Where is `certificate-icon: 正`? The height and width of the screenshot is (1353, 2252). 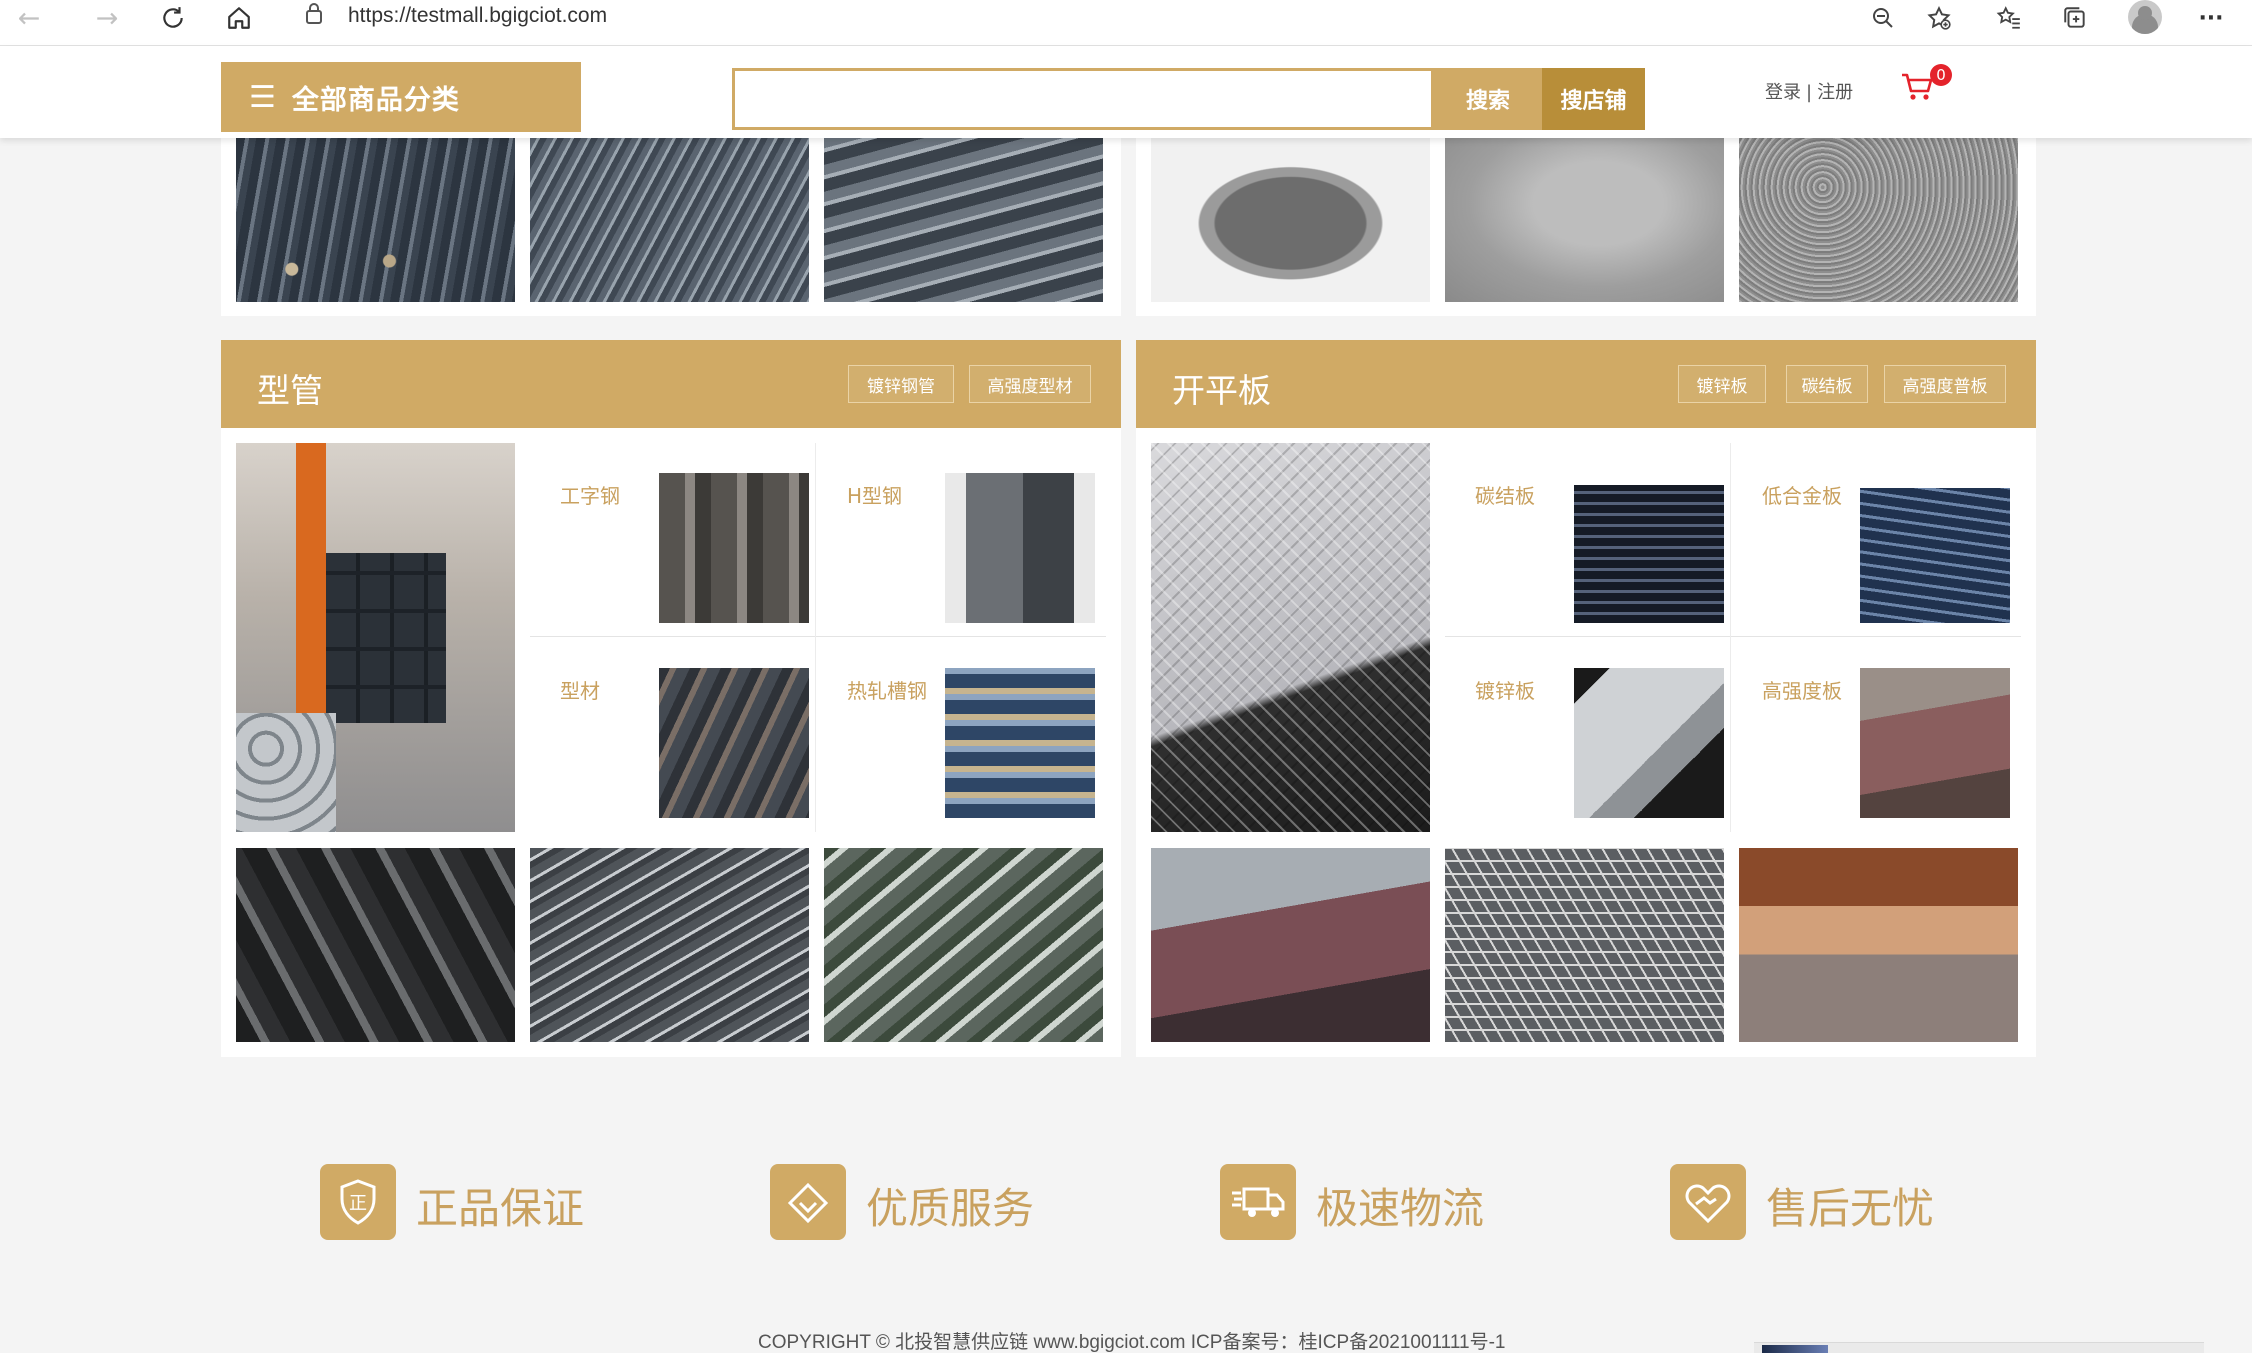
certificate-icon: 正 is located at coordinates (358, 1202).